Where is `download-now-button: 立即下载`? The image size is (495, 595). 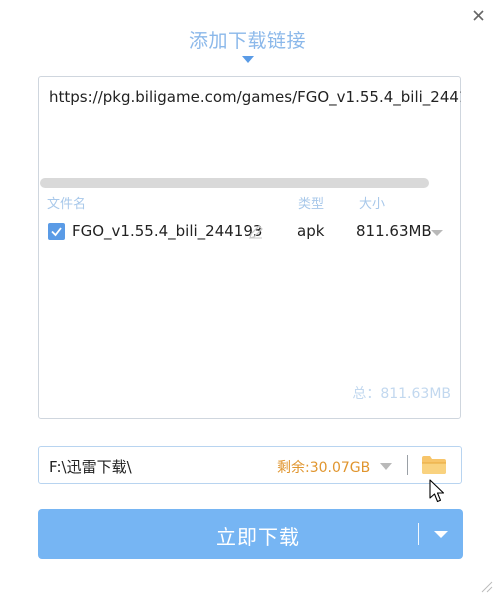 download-now-button: 立即下载 is located at coordinates (250, 534).